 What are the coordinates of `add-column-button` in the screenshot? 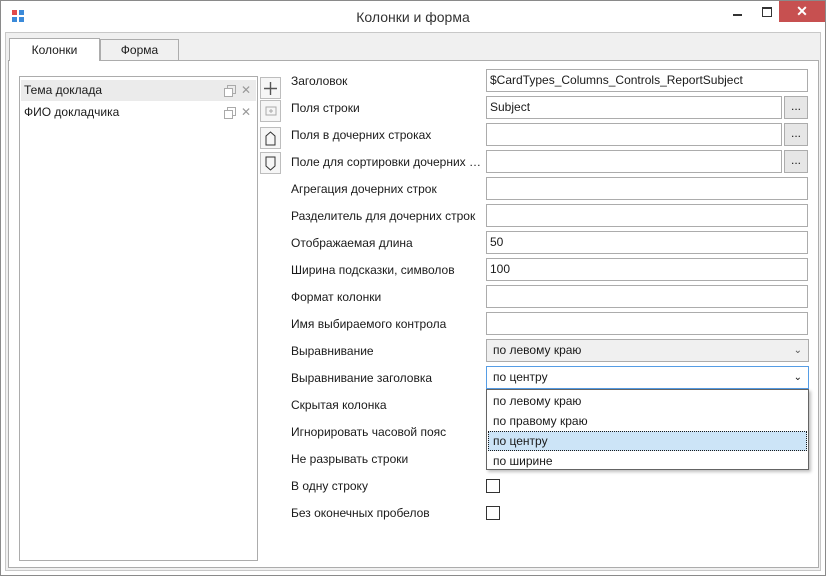 It's located at (270, 88).